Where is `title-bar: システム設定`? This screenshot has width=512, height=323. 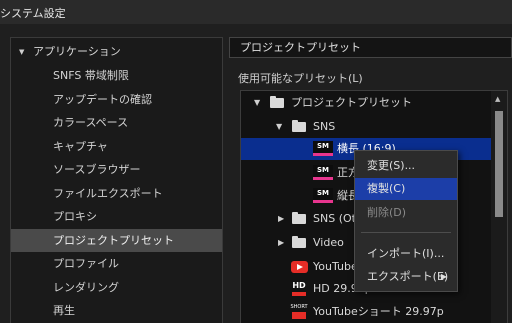 title-bar: システム設定 is located at coordinates (256, 12).